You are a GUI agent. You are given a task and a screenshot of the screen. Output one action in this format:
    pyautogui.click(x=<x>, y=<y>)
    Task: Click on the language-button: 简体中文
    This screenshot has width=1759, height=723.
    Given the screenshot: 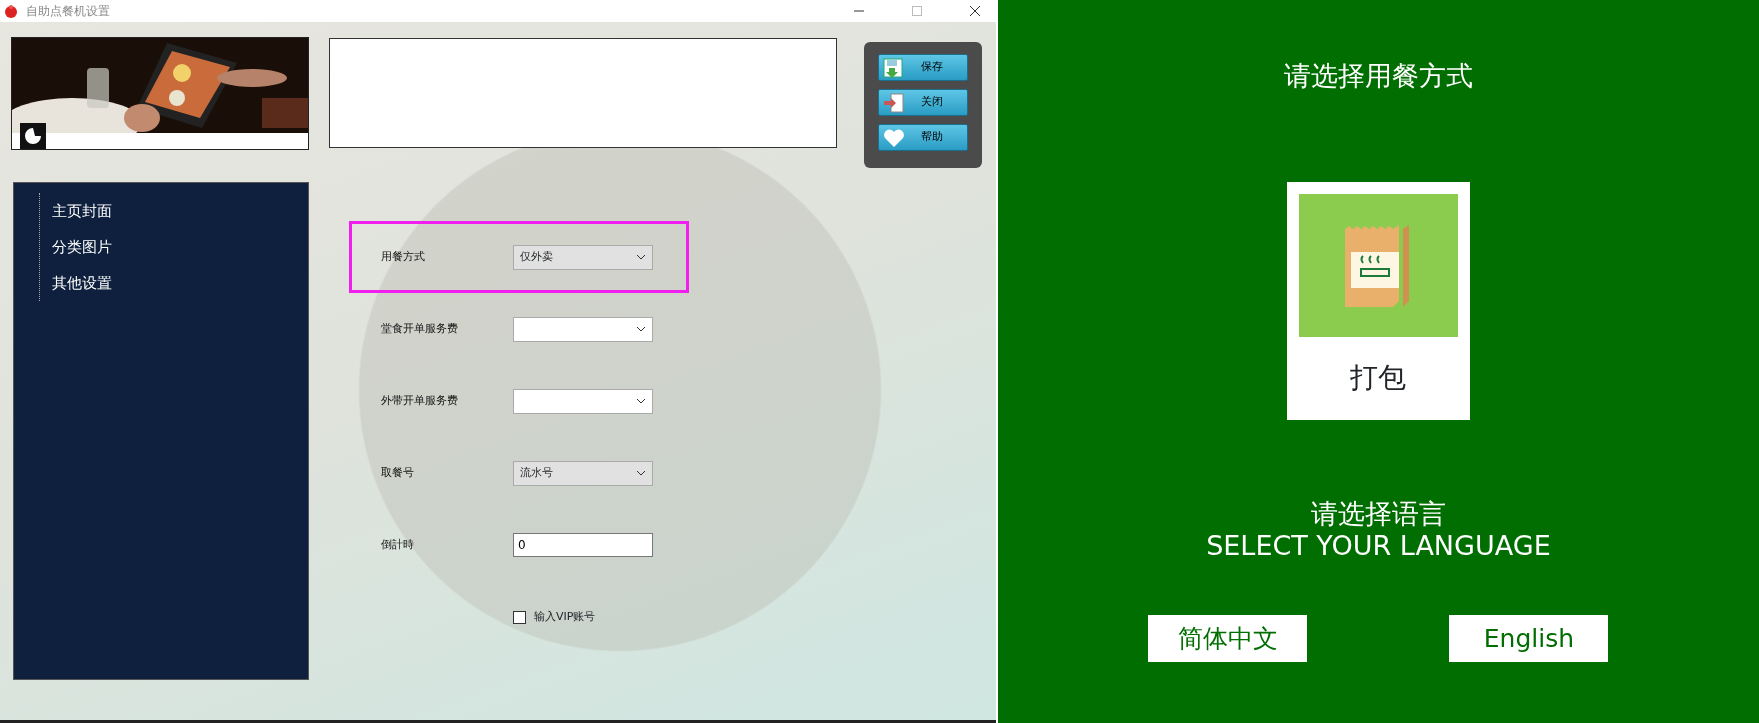 What is the action you would take?
    pyautogui.click(x=1228, y=639)
    